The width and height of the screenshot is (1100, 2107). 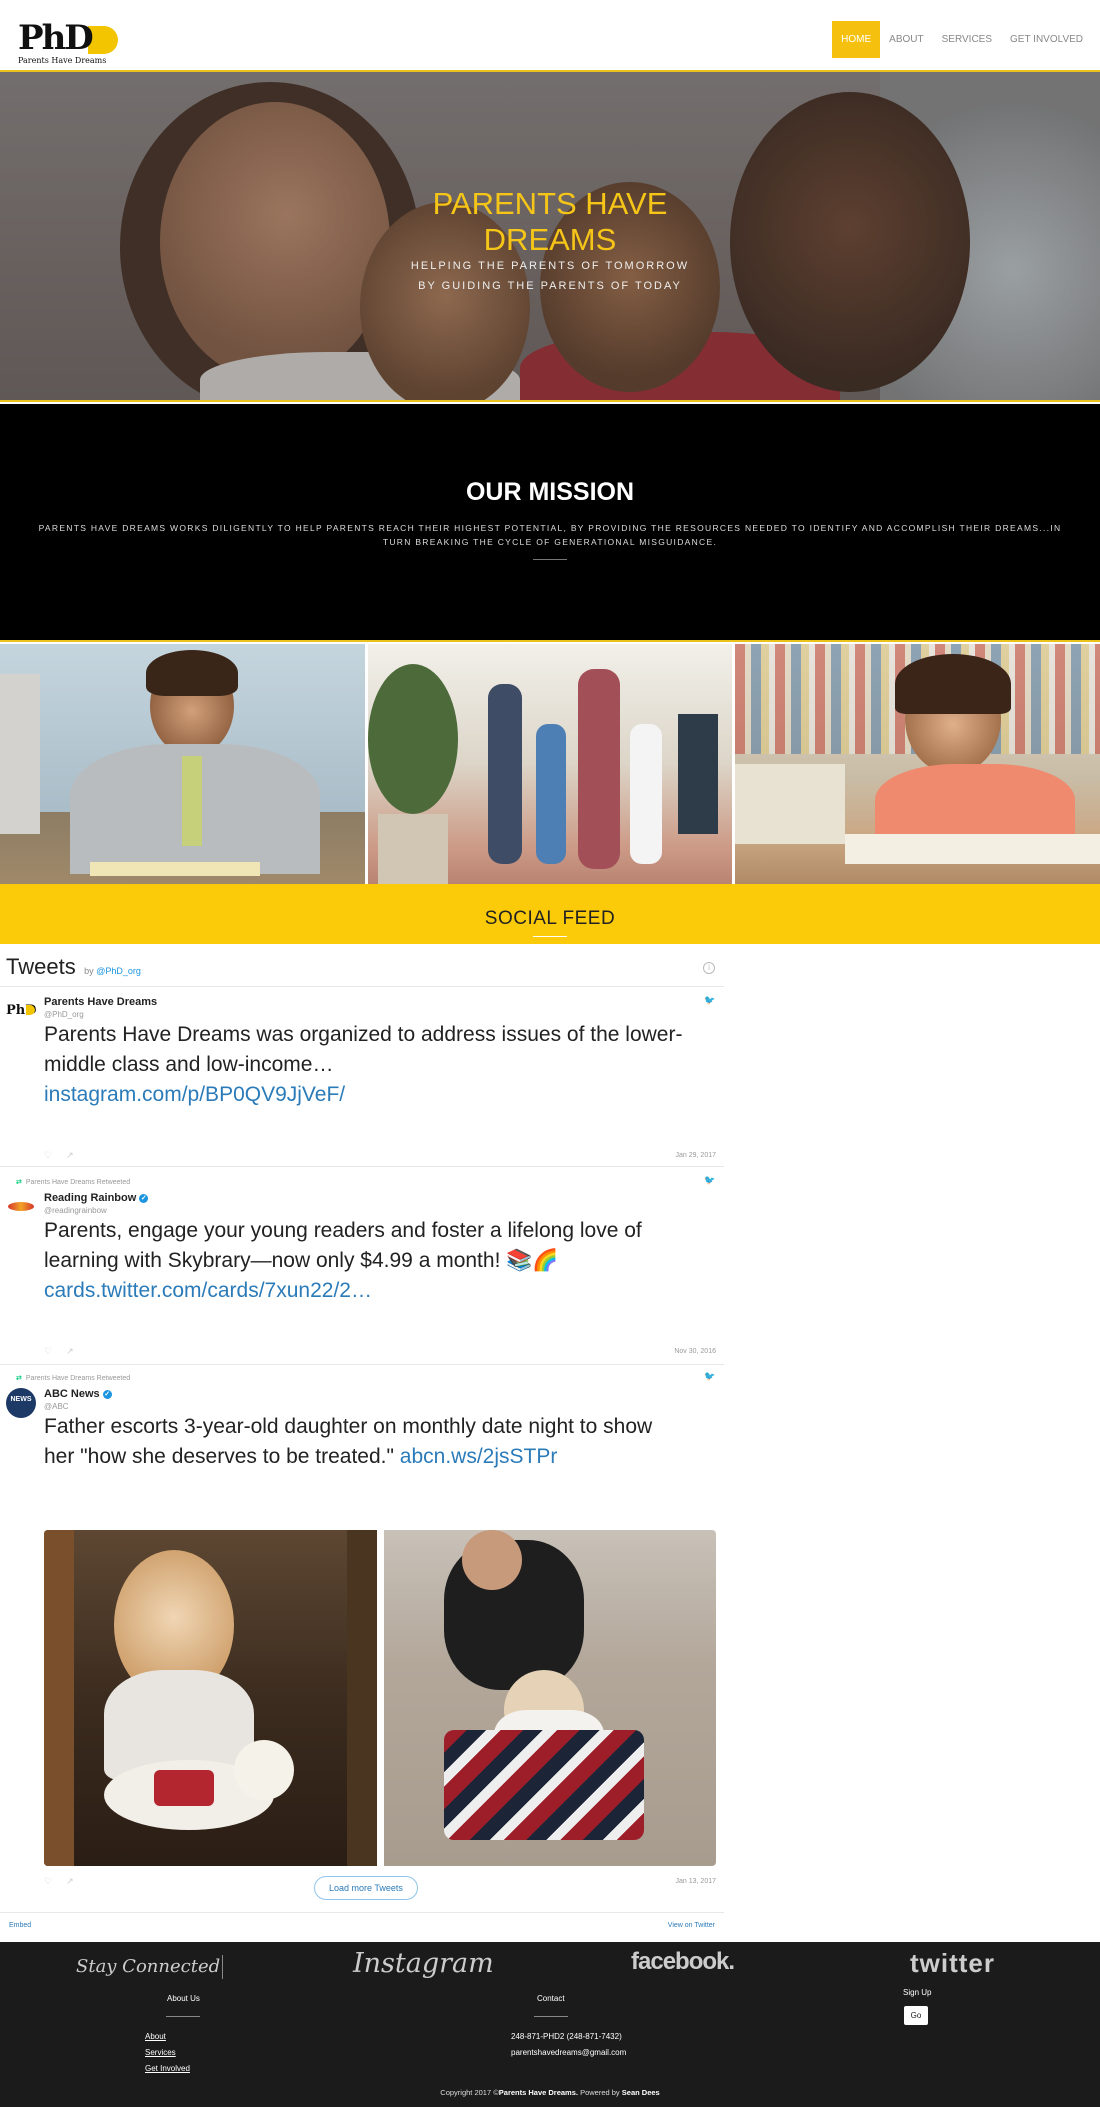 What do you see at coordinates (972, 849) in the screenshot?
I see `photo-open-book` at bounding box center [972, 849].